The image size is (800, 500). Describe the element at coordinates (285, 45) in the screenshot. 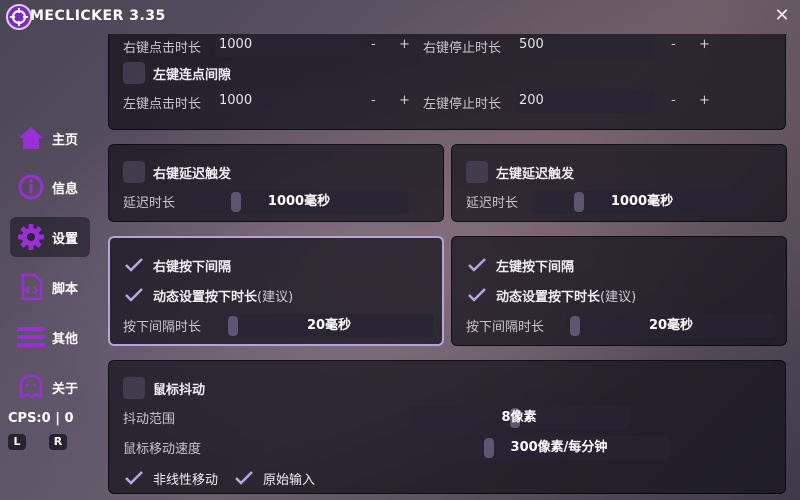

I see `right-click-duration-input: 1000` at that location.